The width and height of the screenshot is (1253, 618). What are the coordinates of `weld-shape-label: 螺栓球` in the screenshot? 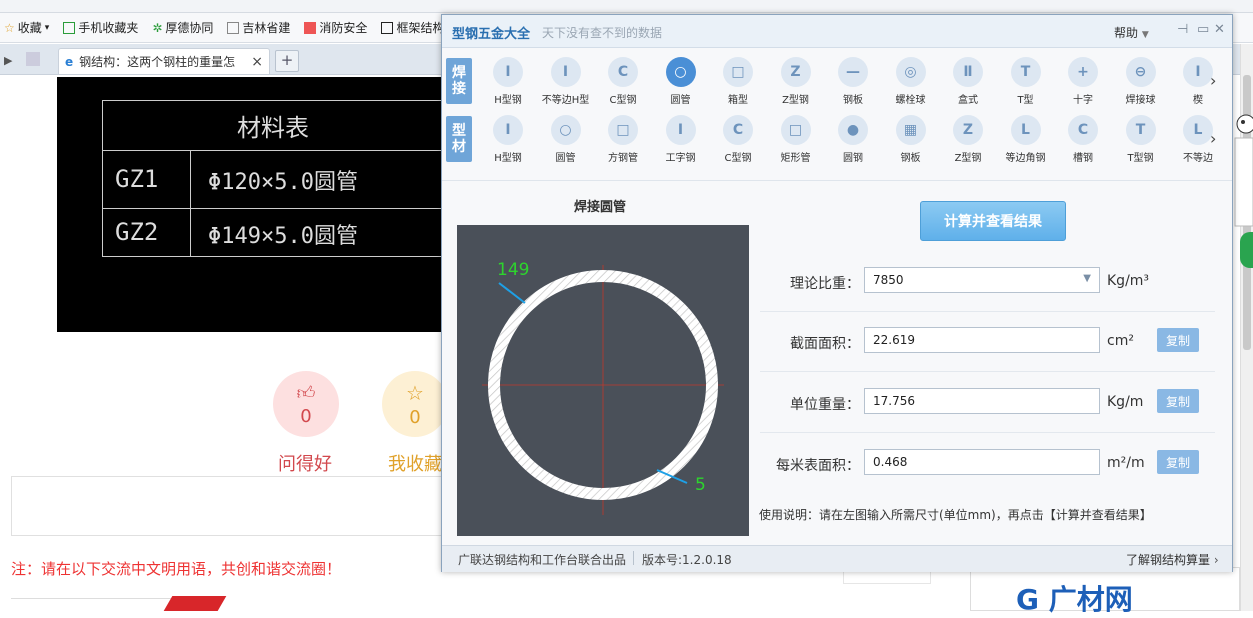 It's located at (910, 100).